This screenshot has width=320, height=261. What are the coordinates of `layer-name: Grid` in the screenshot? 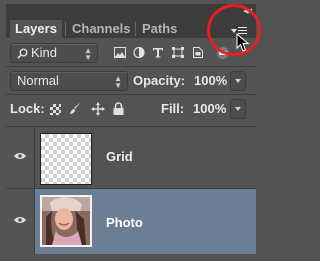 It's located at (119, 157).